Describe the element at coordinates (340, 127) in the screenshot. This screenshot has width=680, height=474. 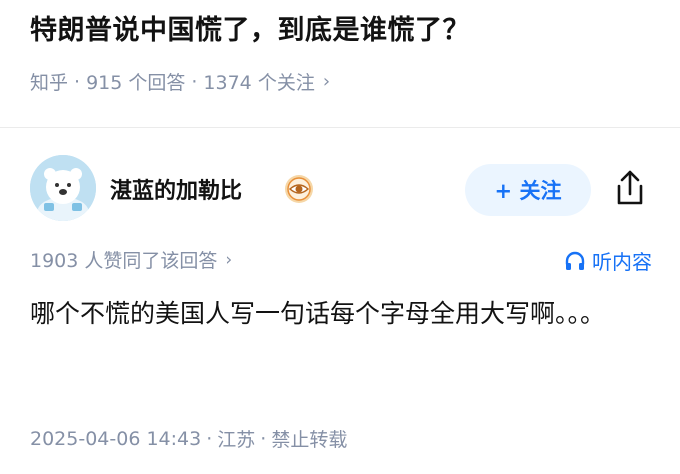
I see `divider` at that location.